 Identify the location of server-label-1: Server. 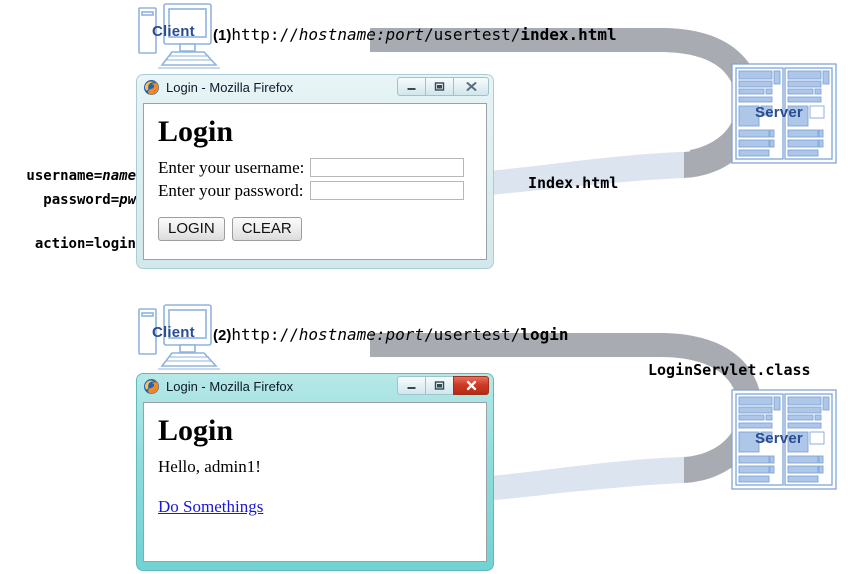
(779, 112).